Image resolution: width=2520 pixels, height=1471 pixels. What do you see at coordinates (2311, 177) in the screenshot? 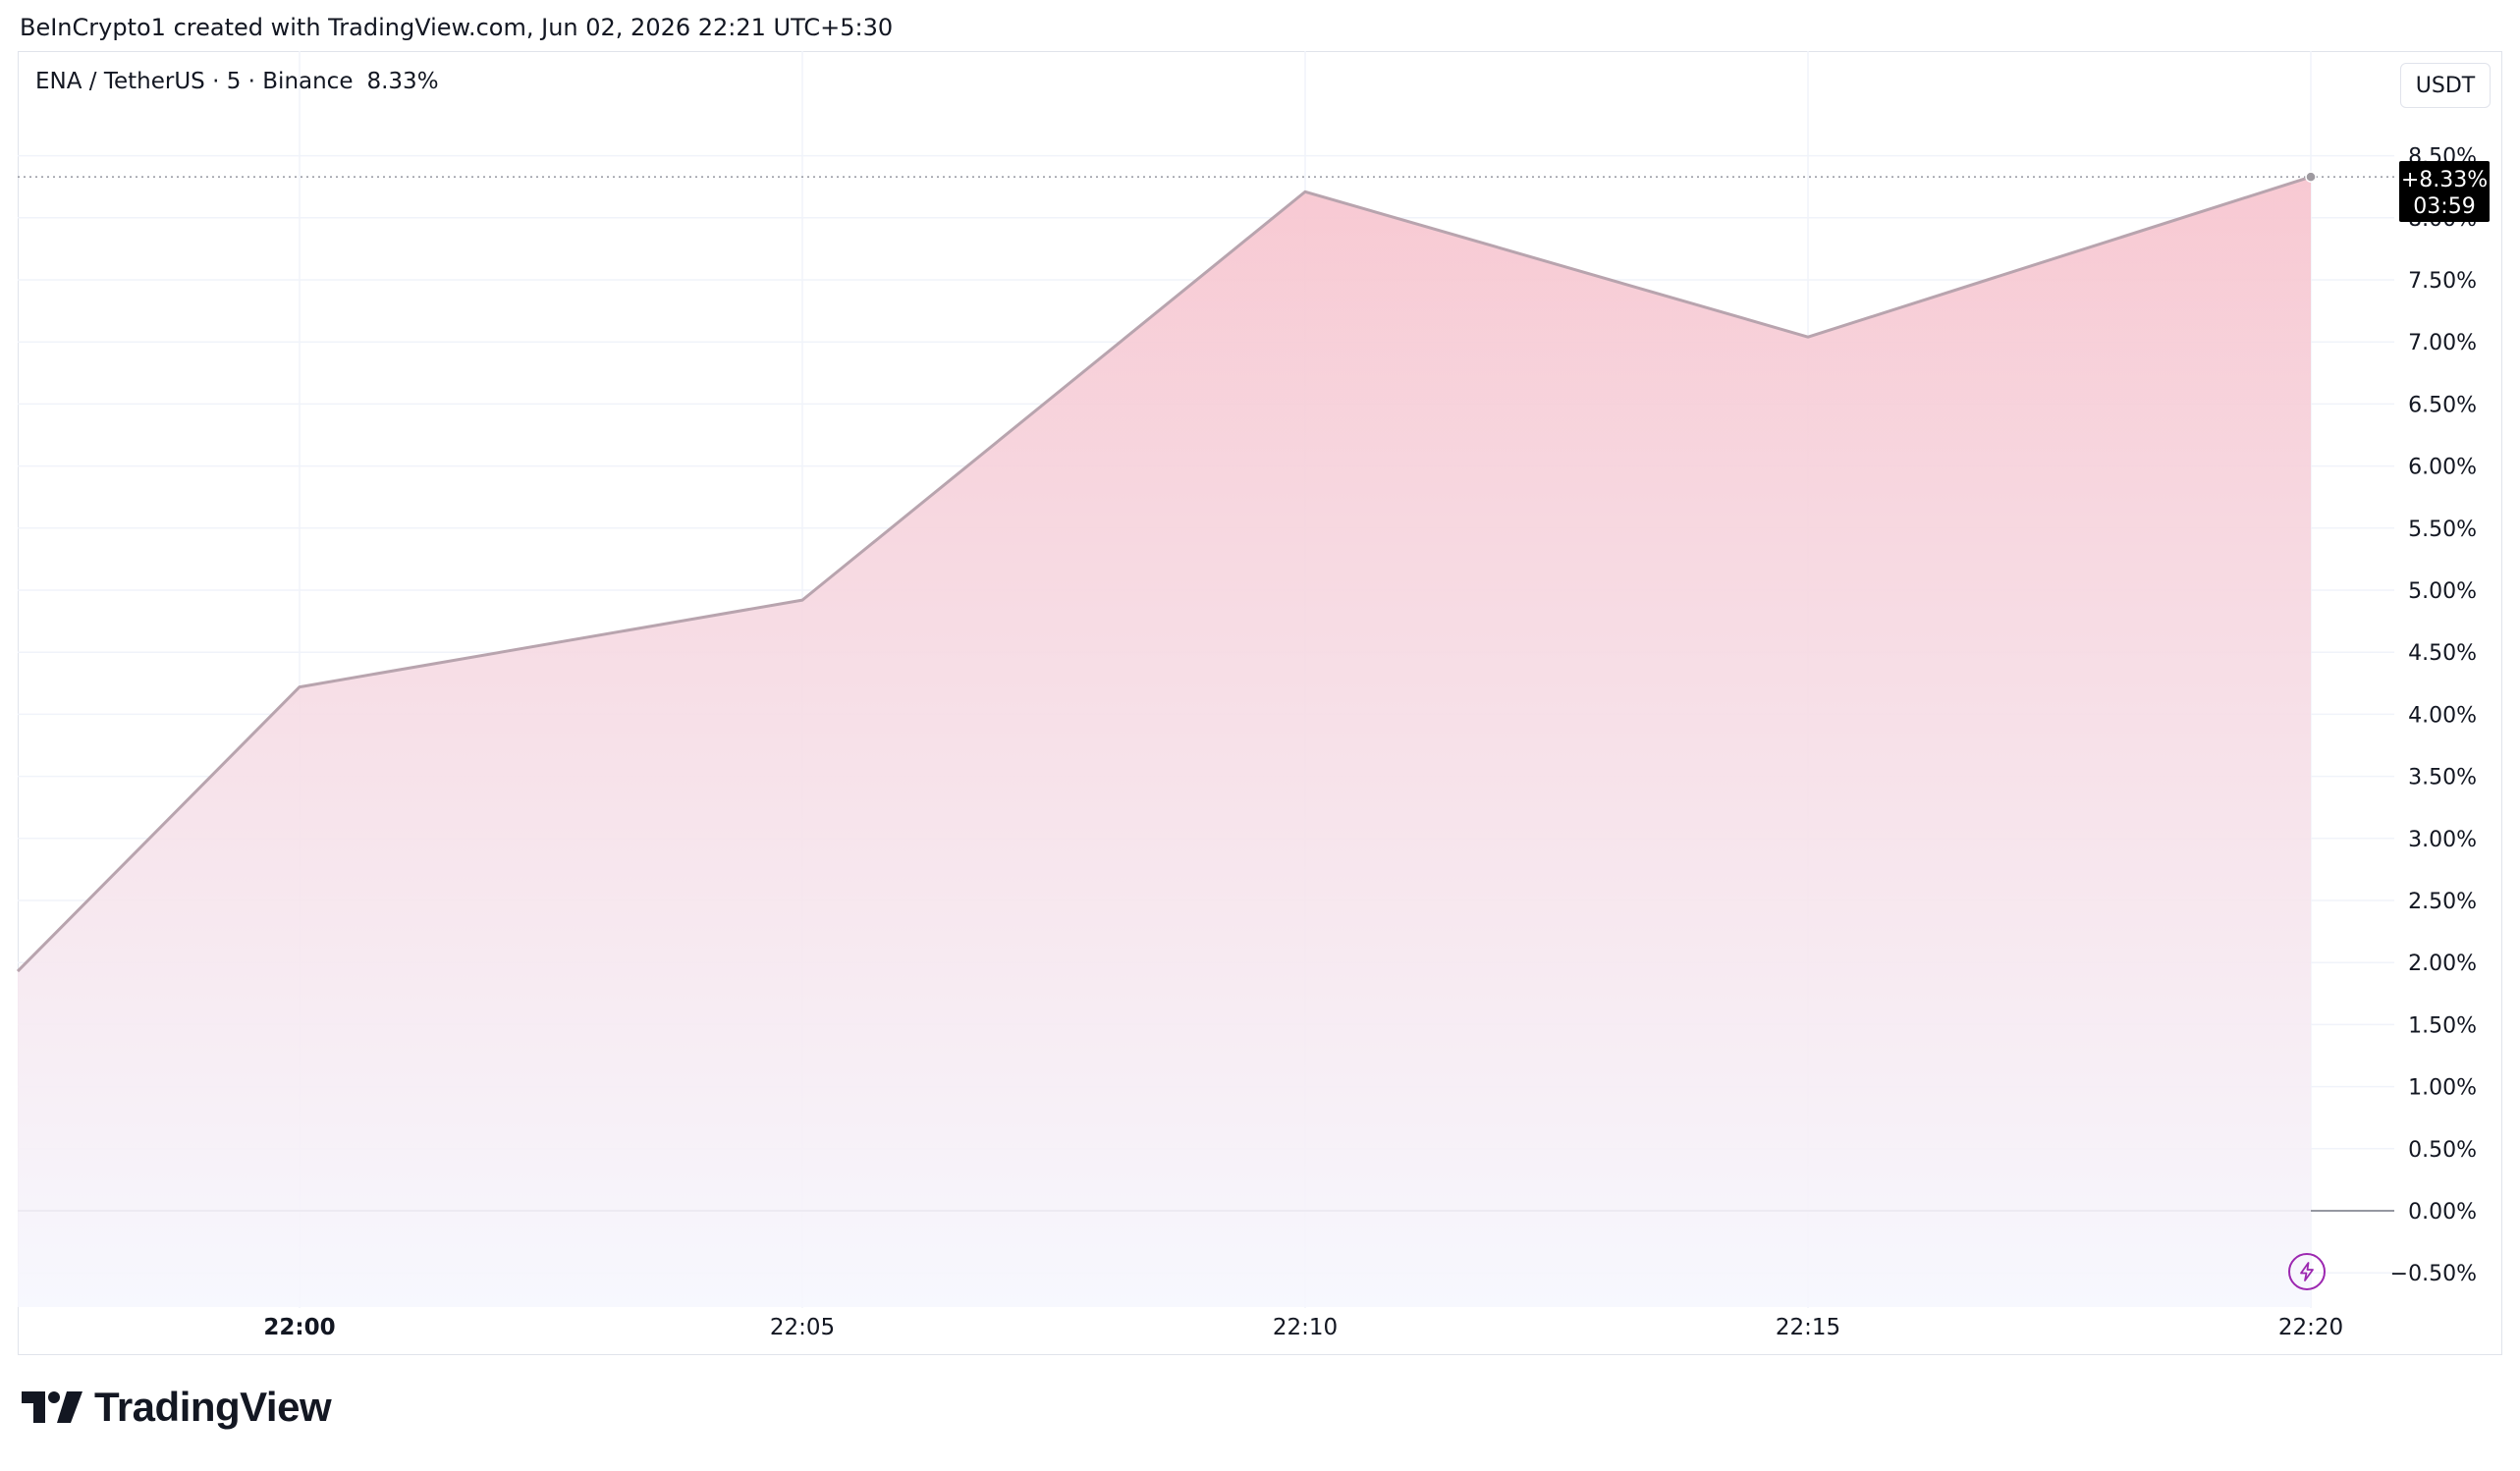
I see `last-point-dot` at bounding box center [2311, 177].